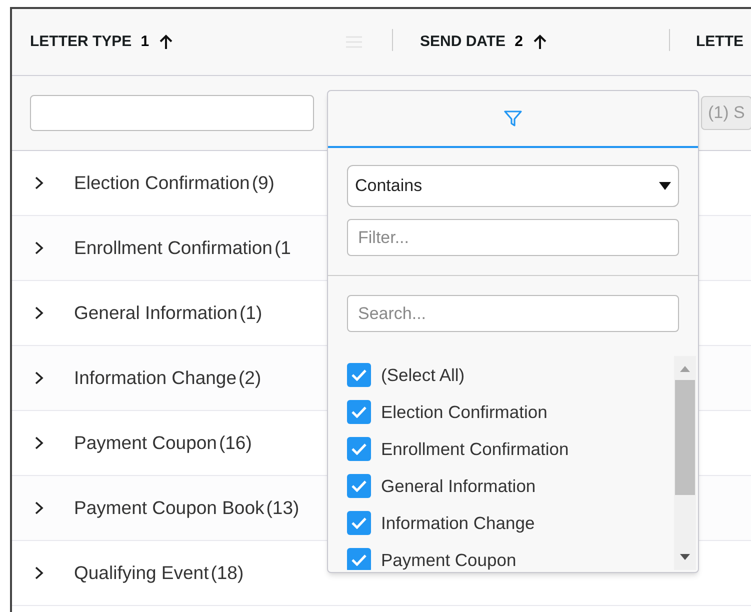  I want to click on sort-index: 2, so click(518, 42).